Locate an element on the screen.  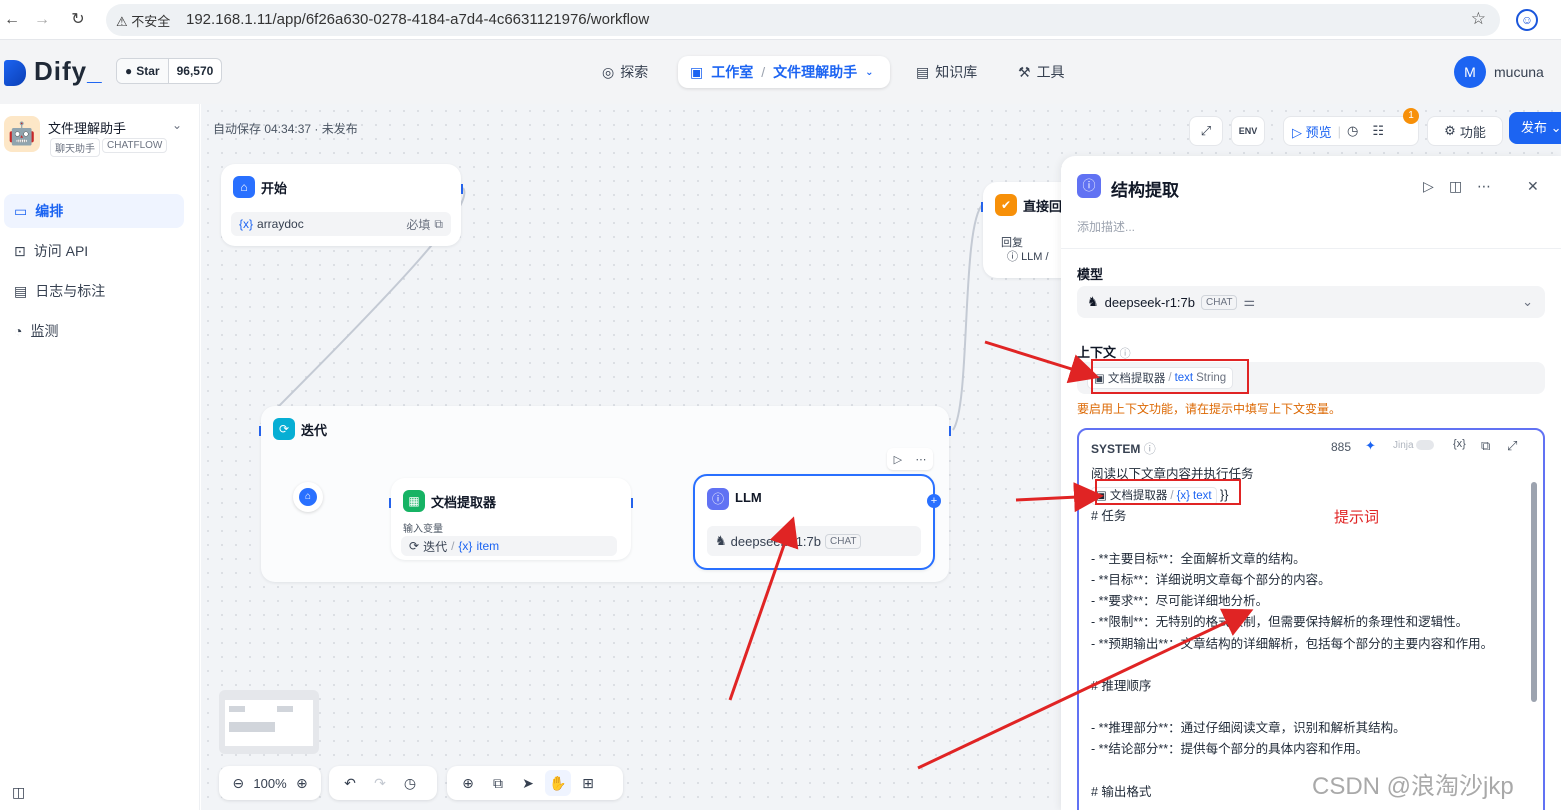
publish-button: 发布 ⌄ is located at coordinates (1535, 128).